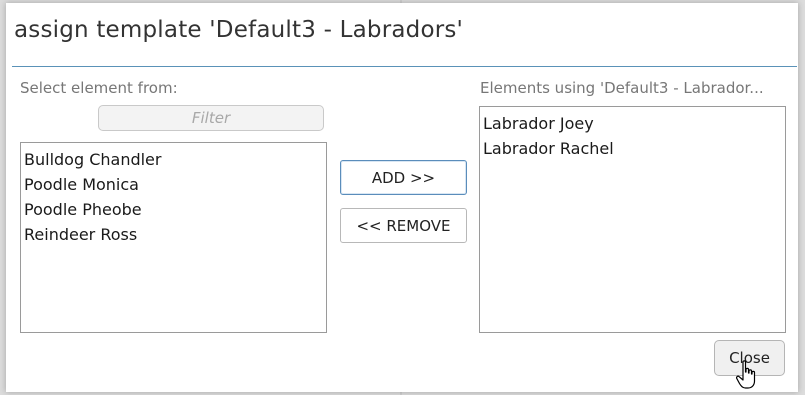 The width and height of the screenshot is (805, 395). What do you see at coordinates (632, 148) in the screenshot?
I see `list-item: Labrador Rachel` at bounding box center [632, 148].